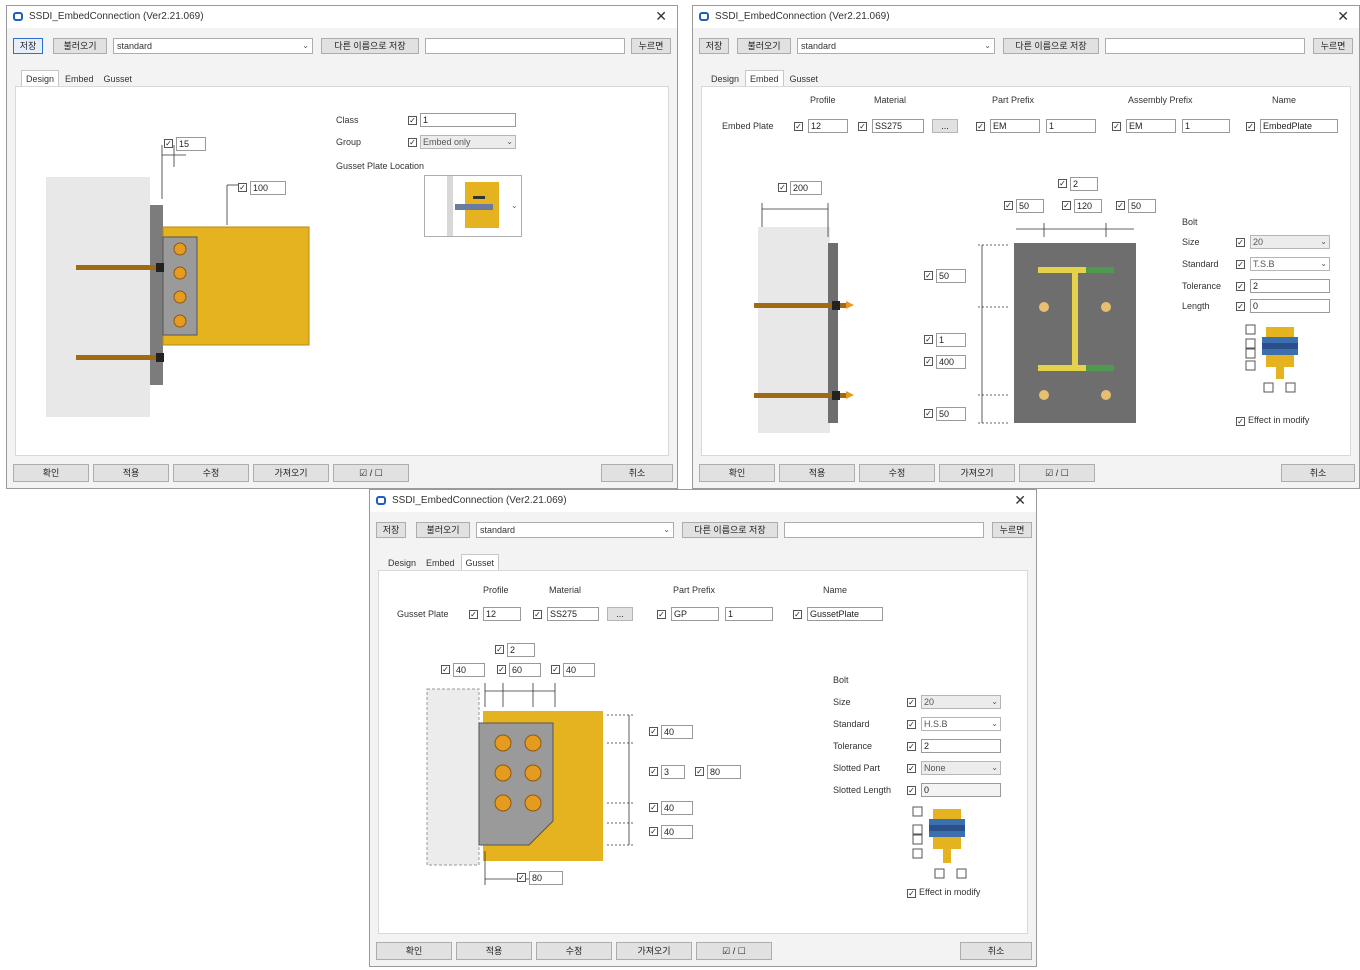  What do you see at coordinates (1240, 306) in the screenshot?
I see `bolt-length-checkbox: ✓` at bounding box center [1240, 306].